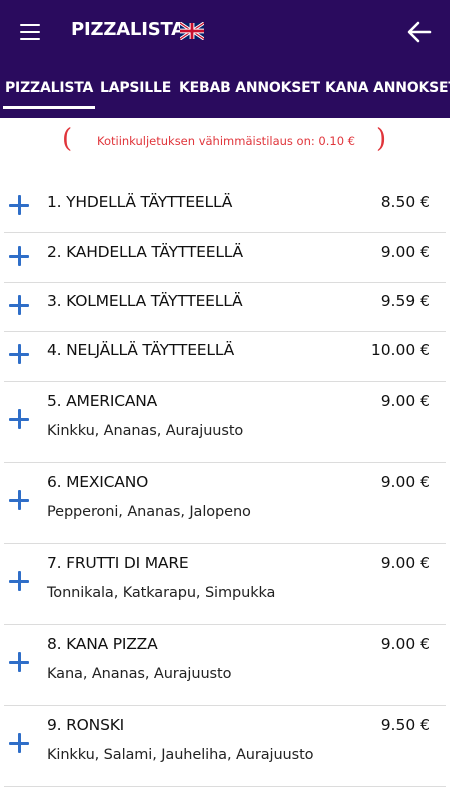  Describe the element at coordinates (139, 674) in the screenshot. I see `item-description: Kana, Ananas, Aurajuusto` at that location.